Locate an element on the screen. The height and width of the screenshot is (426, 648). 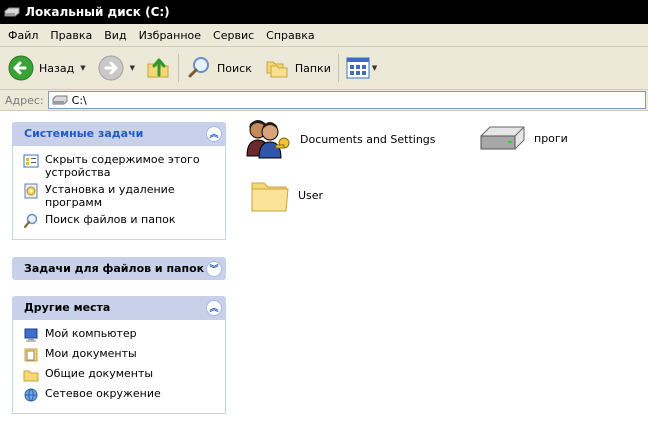
network-icon is located at coordinates (31, 395).